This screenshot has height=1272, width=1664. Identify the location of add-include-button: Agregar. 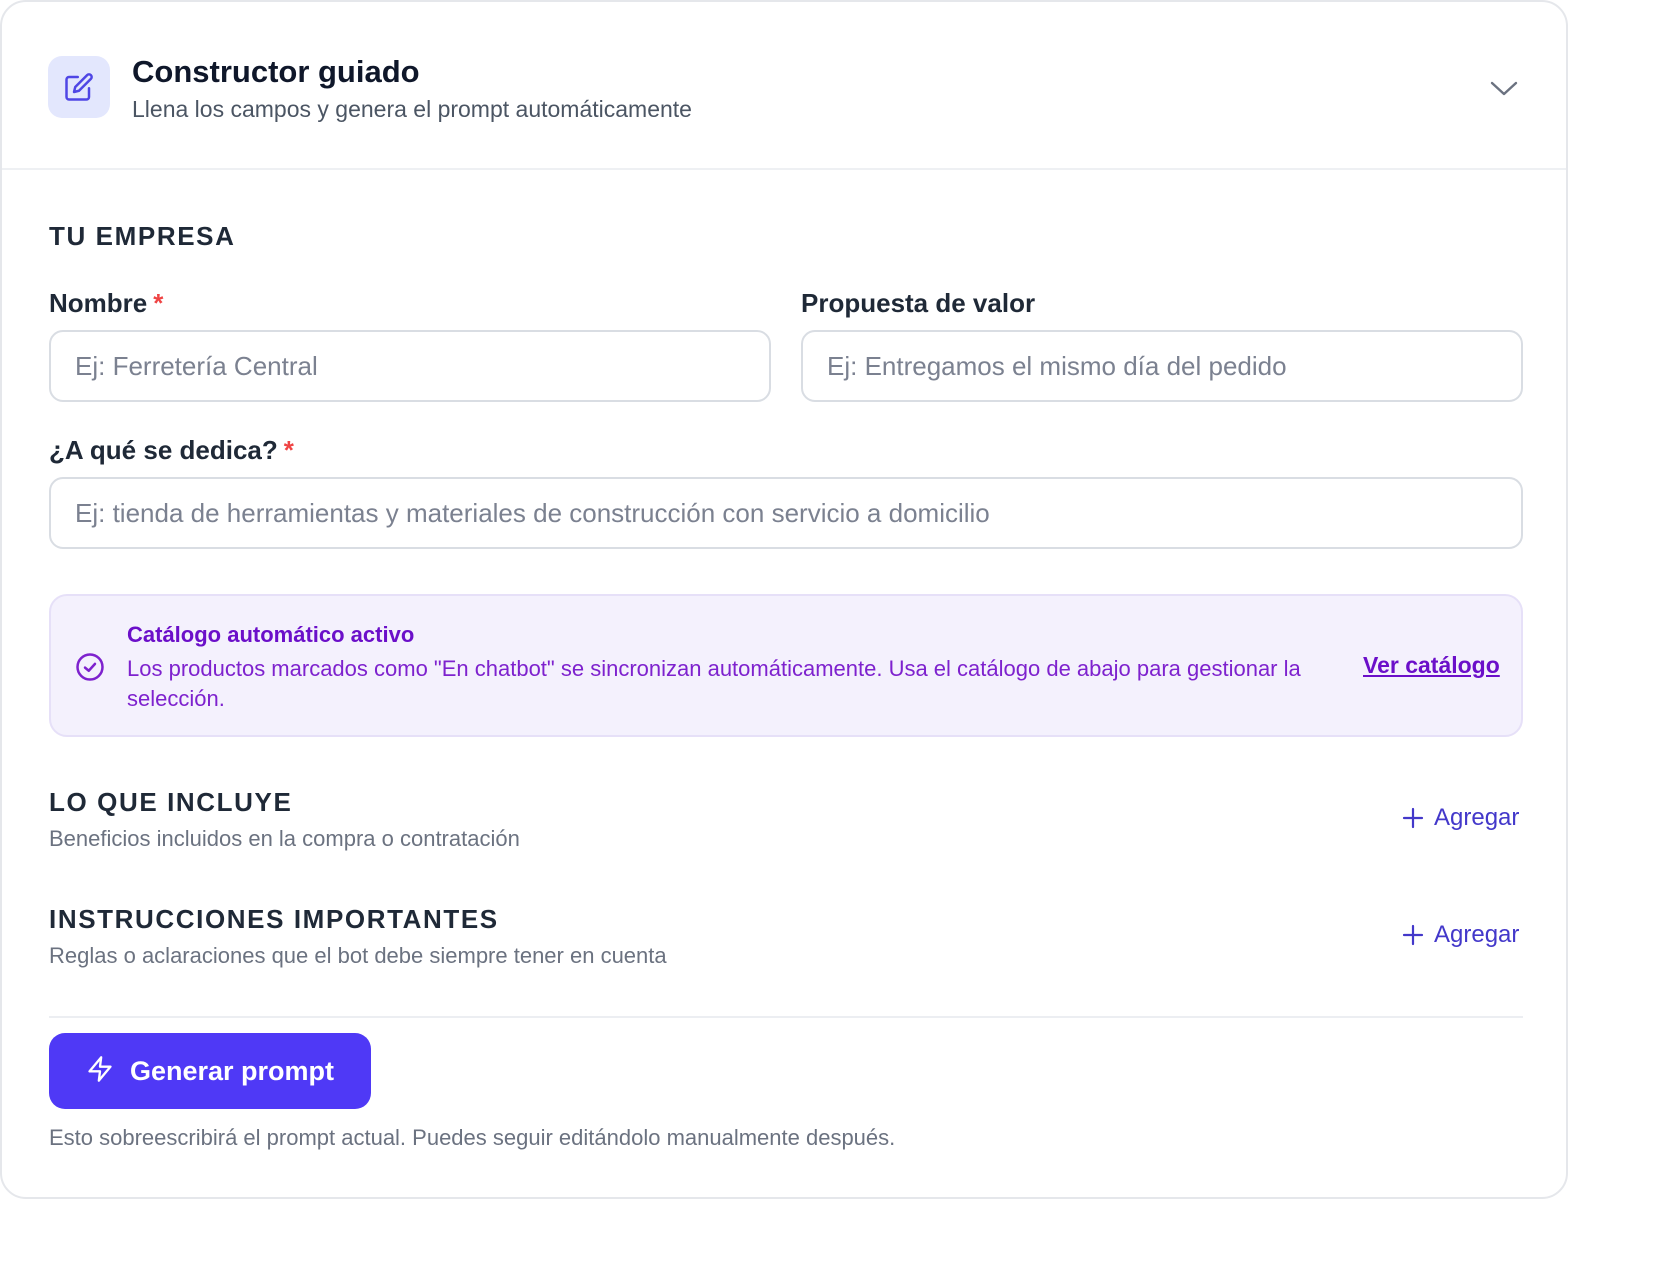
(1460, 818).